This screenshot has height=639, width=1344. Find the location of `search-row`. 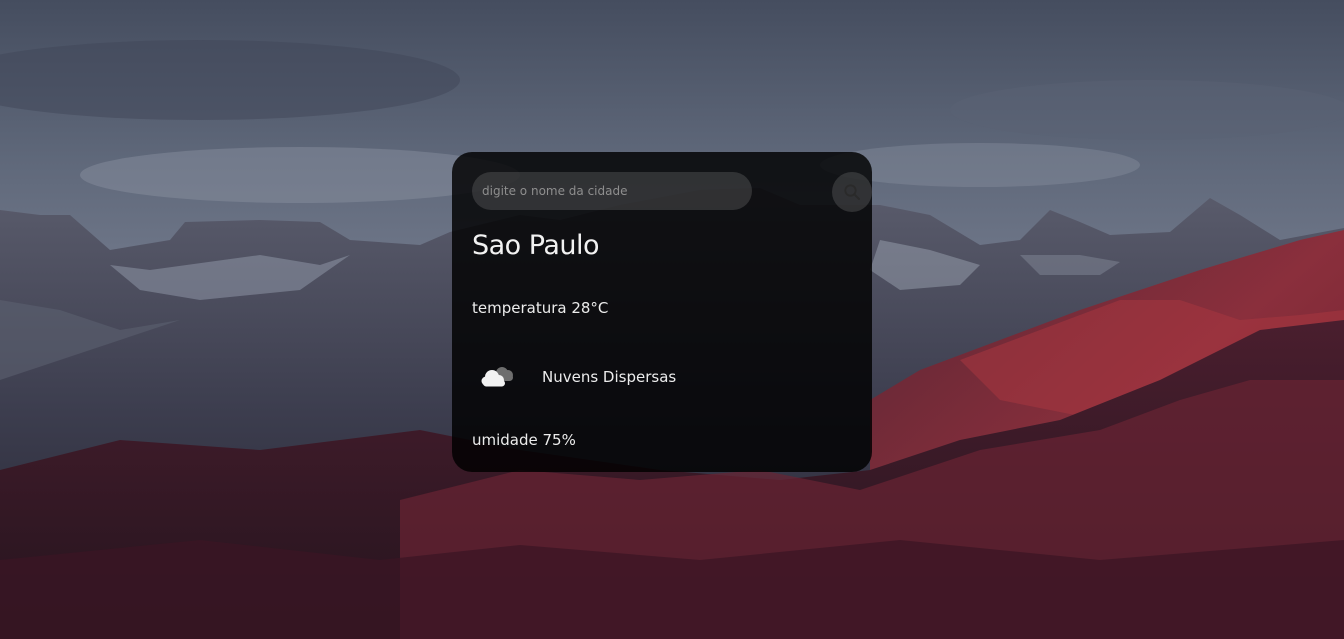

search-row is located at coordinates (672, 192).